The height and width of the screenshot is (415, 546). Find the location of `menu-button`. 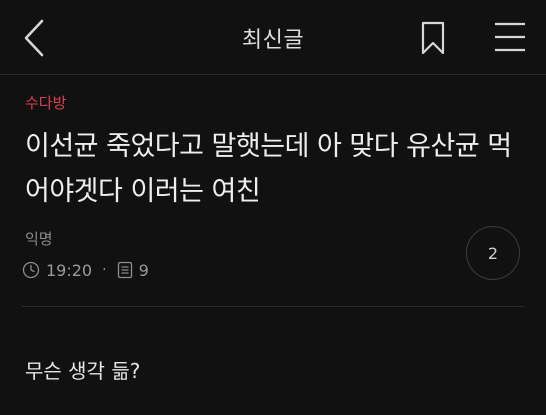

menu-button is located at coordinates (510, 37).